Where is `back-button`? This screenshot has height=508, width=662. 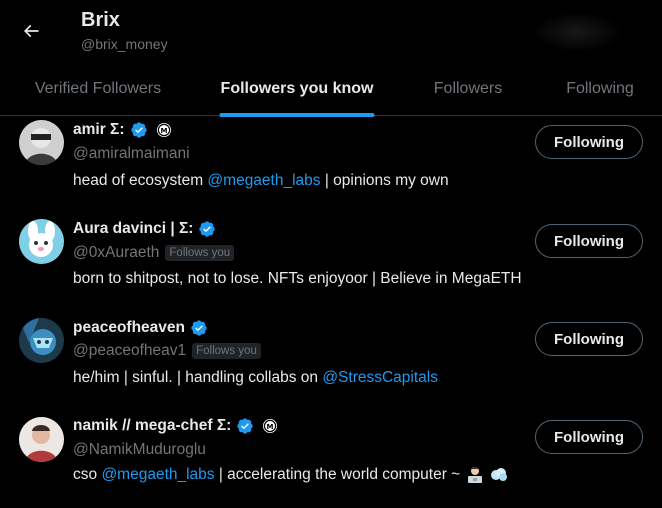 back-button is located at coordinates (31, 31).